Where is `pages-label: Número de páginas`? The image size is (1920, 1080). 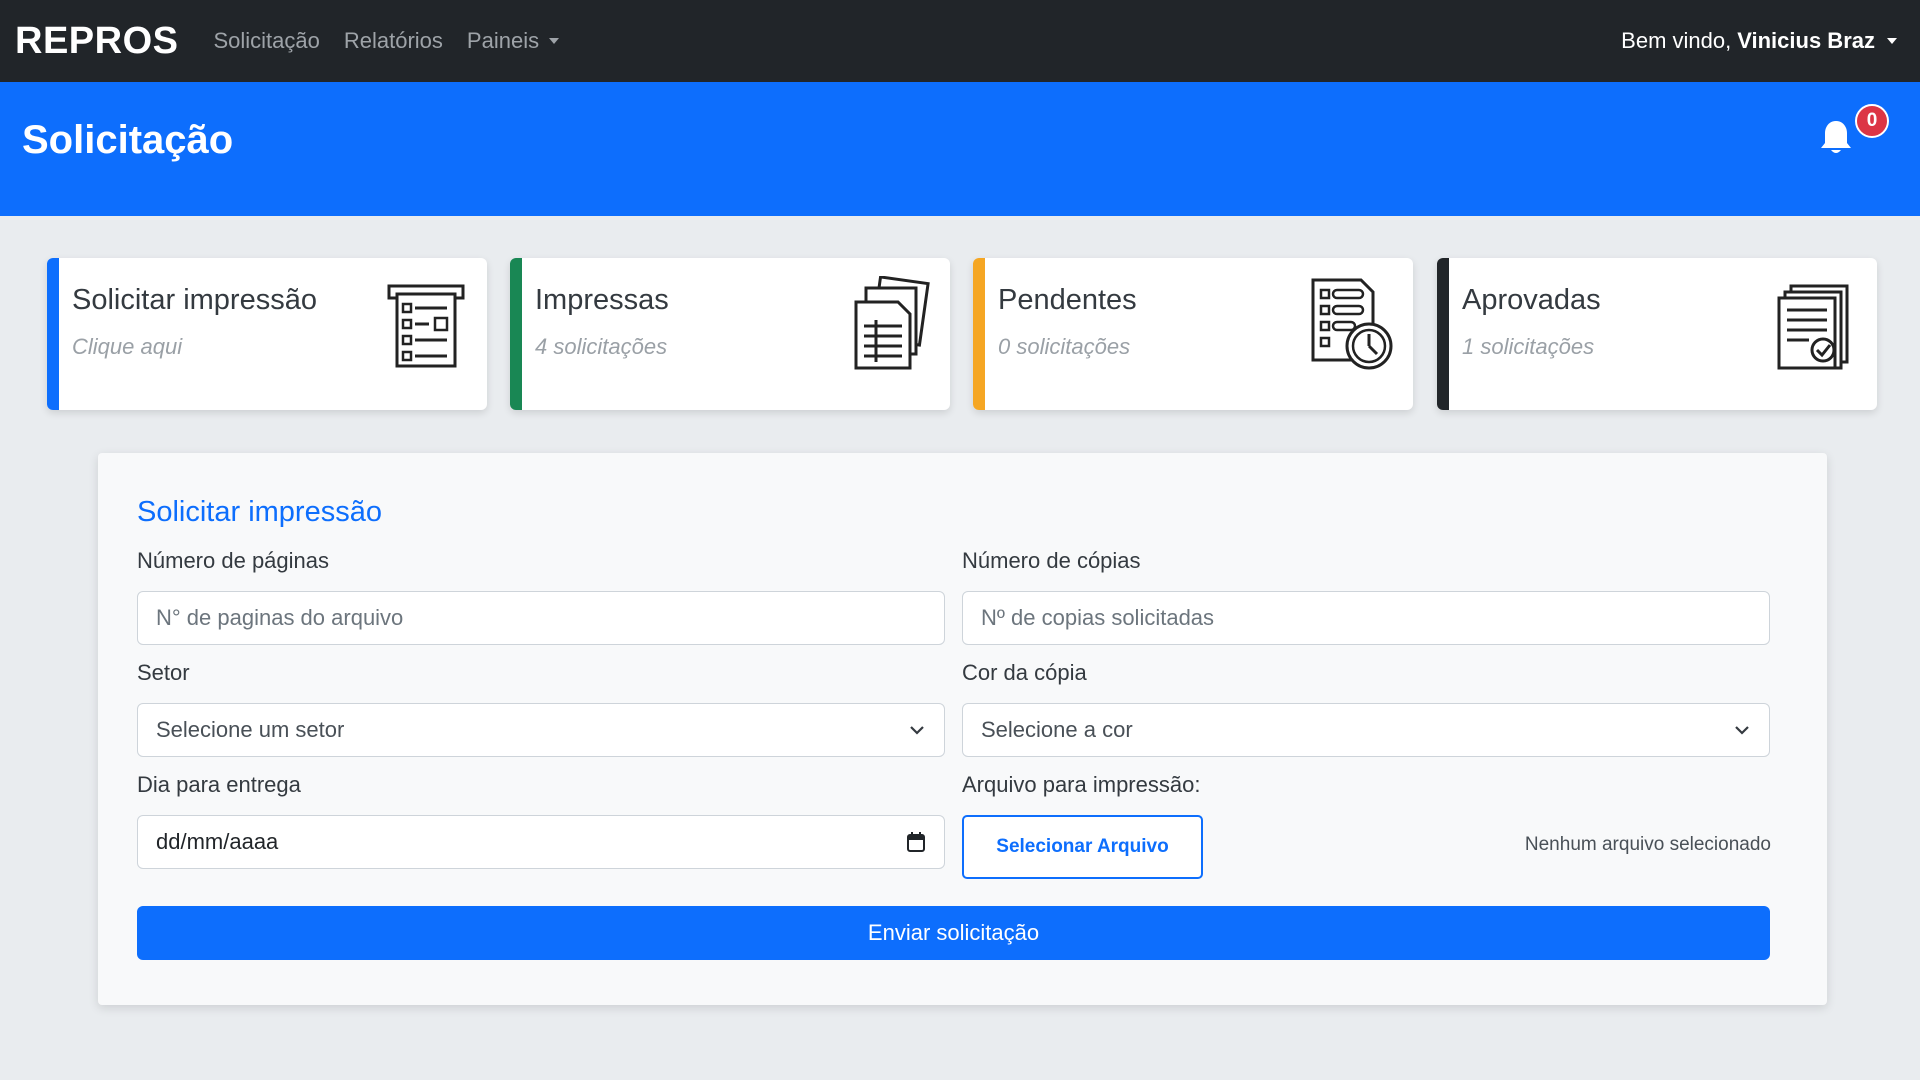 pages-label: Número de páginas is located at coordinates (233, 560).